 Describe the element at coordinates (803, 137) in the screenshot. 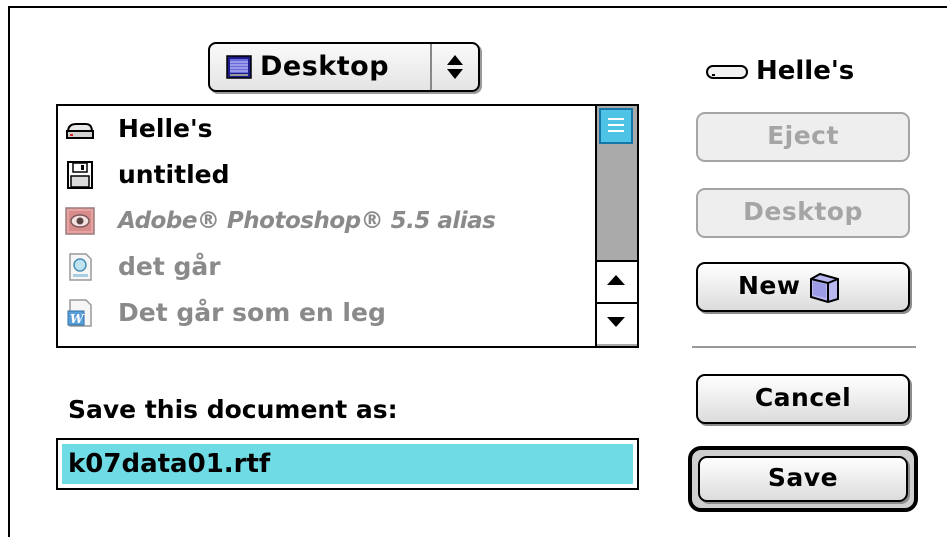

I see `eject-button: Eject` at that location.